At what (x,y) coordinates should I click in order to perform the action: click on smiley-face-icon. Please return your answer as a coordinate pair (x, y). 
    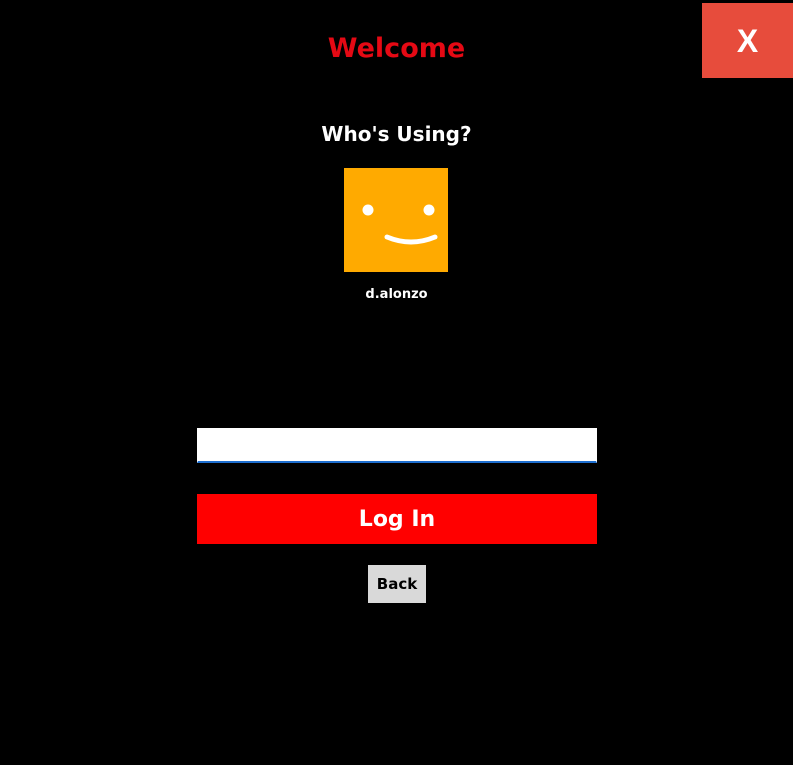
    Looking at the image, I should click on (396, 220).